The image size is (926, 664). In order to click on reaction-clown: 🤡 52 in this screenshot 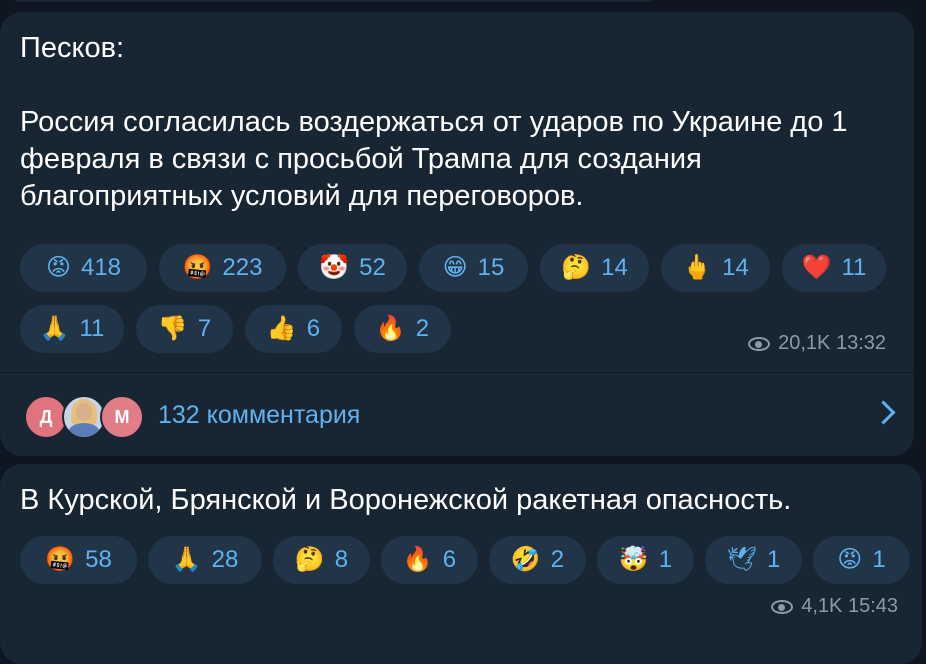, I will do `click(352, 268)`.